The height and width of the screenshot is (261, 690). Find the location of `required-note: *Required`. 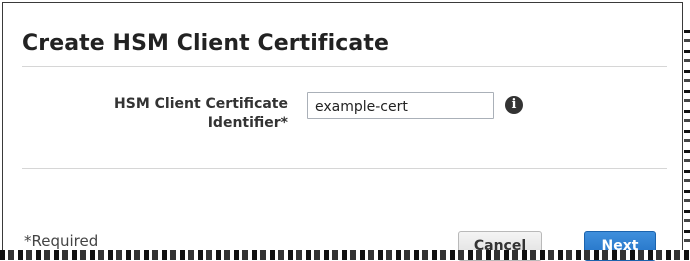

required-note: *Required is located at coordinates (61, 241).